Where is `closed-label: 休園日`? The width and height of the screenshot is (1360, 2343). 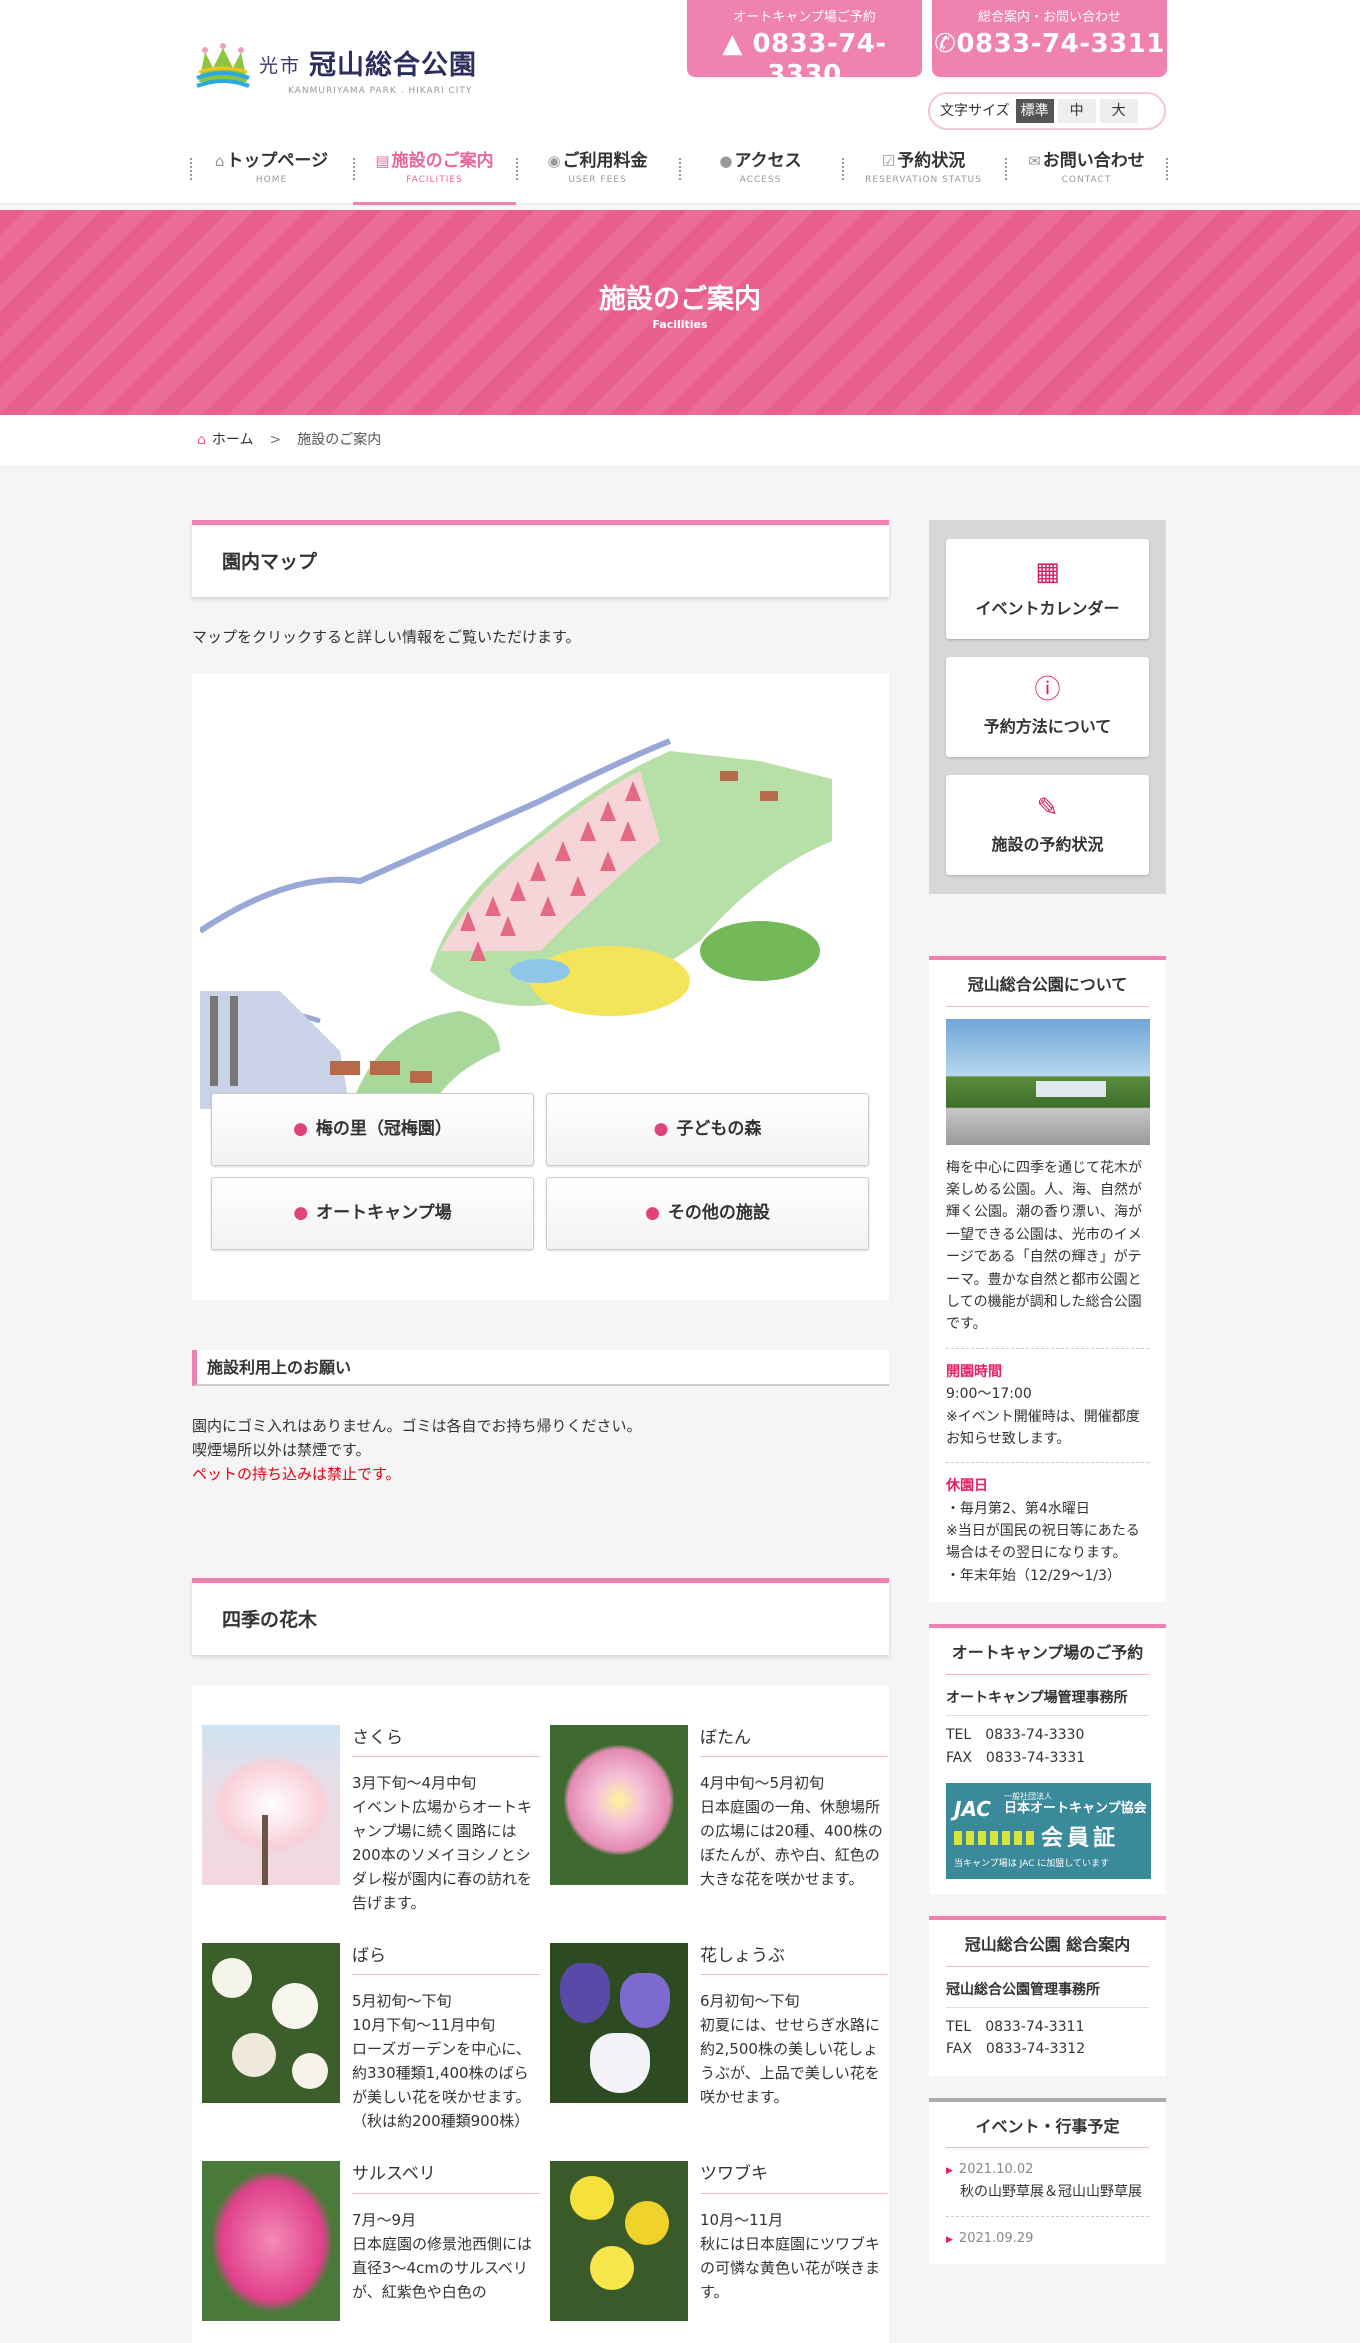
closed-label: 休園日 is located at coordinates (967, 1486).